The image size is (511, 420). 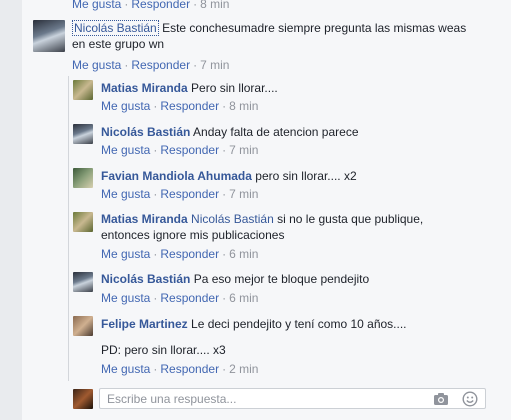 What do you see at coordinates (281, 279) in the screenshot?
I see `reply-text: Pa eso mejor te bloque pendejito` at bounding box center [281, 279].